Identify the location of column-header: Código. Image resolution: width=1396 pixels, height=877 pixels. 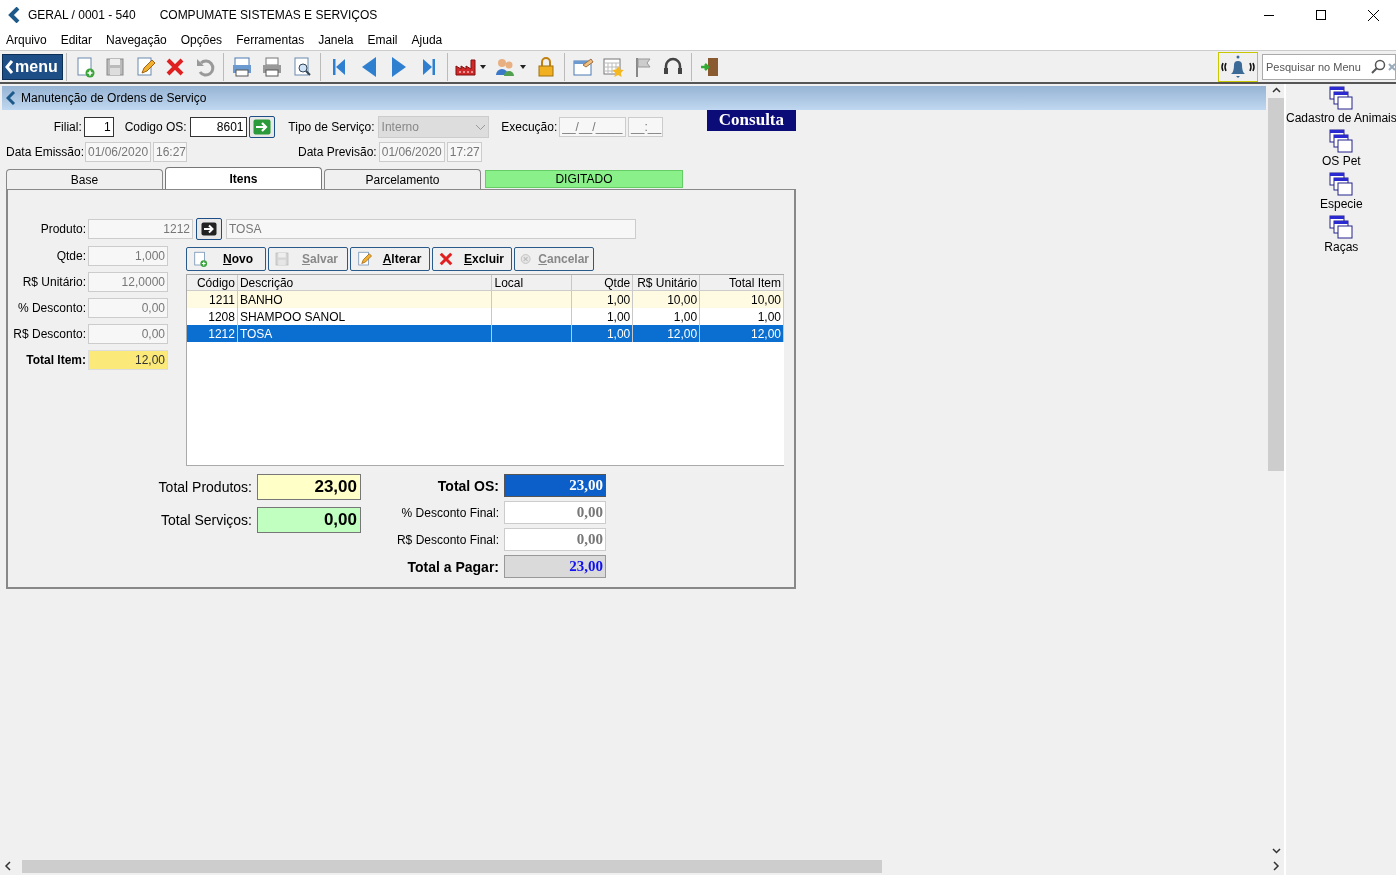
(212, 282).